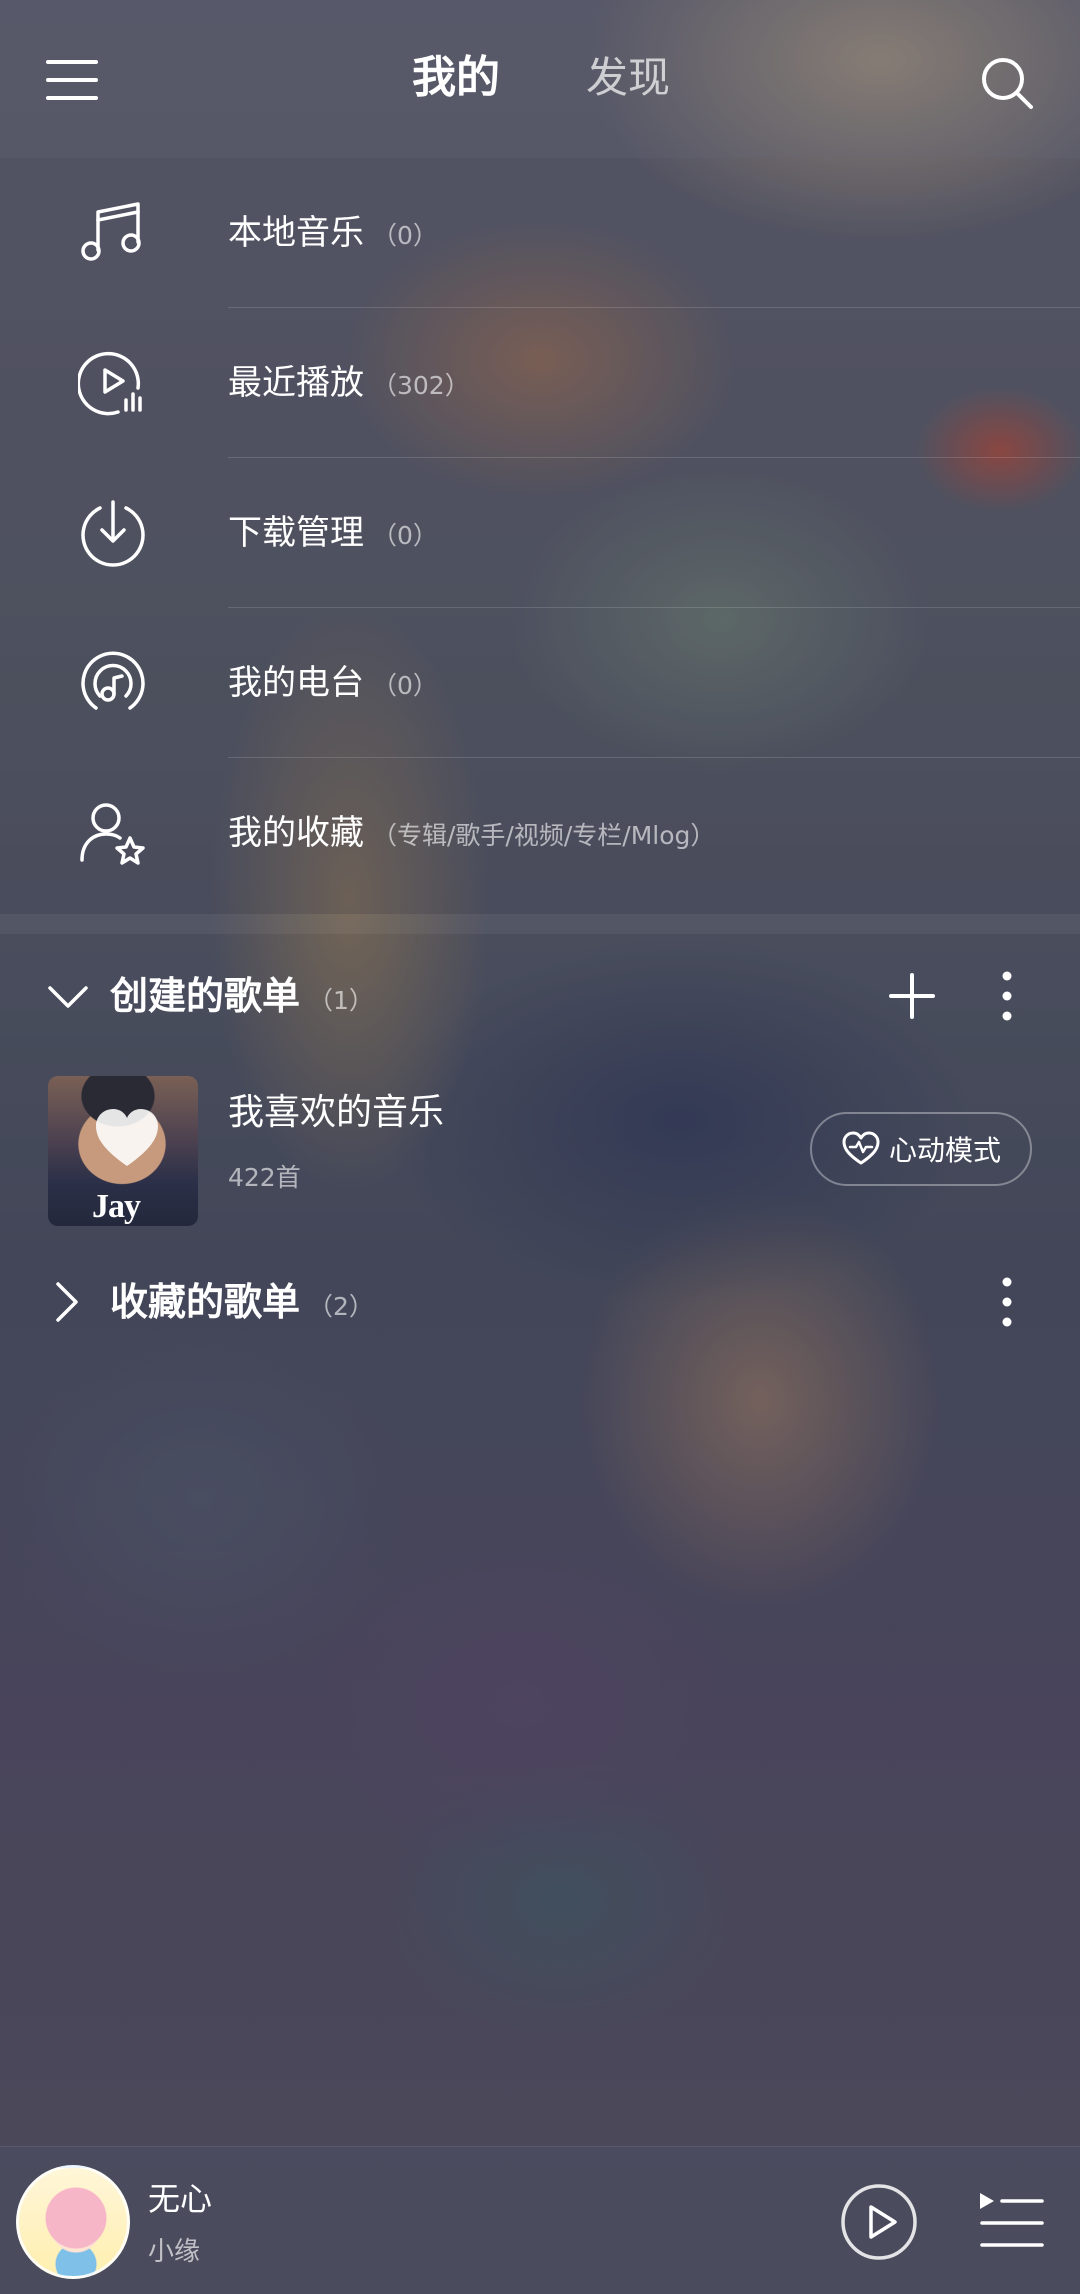 The width and height of the screenshot is (1080, 2294). Describe the element at coordinates (73, 80) in the screenshot. I see `hamburger-menu-icon` at that location.